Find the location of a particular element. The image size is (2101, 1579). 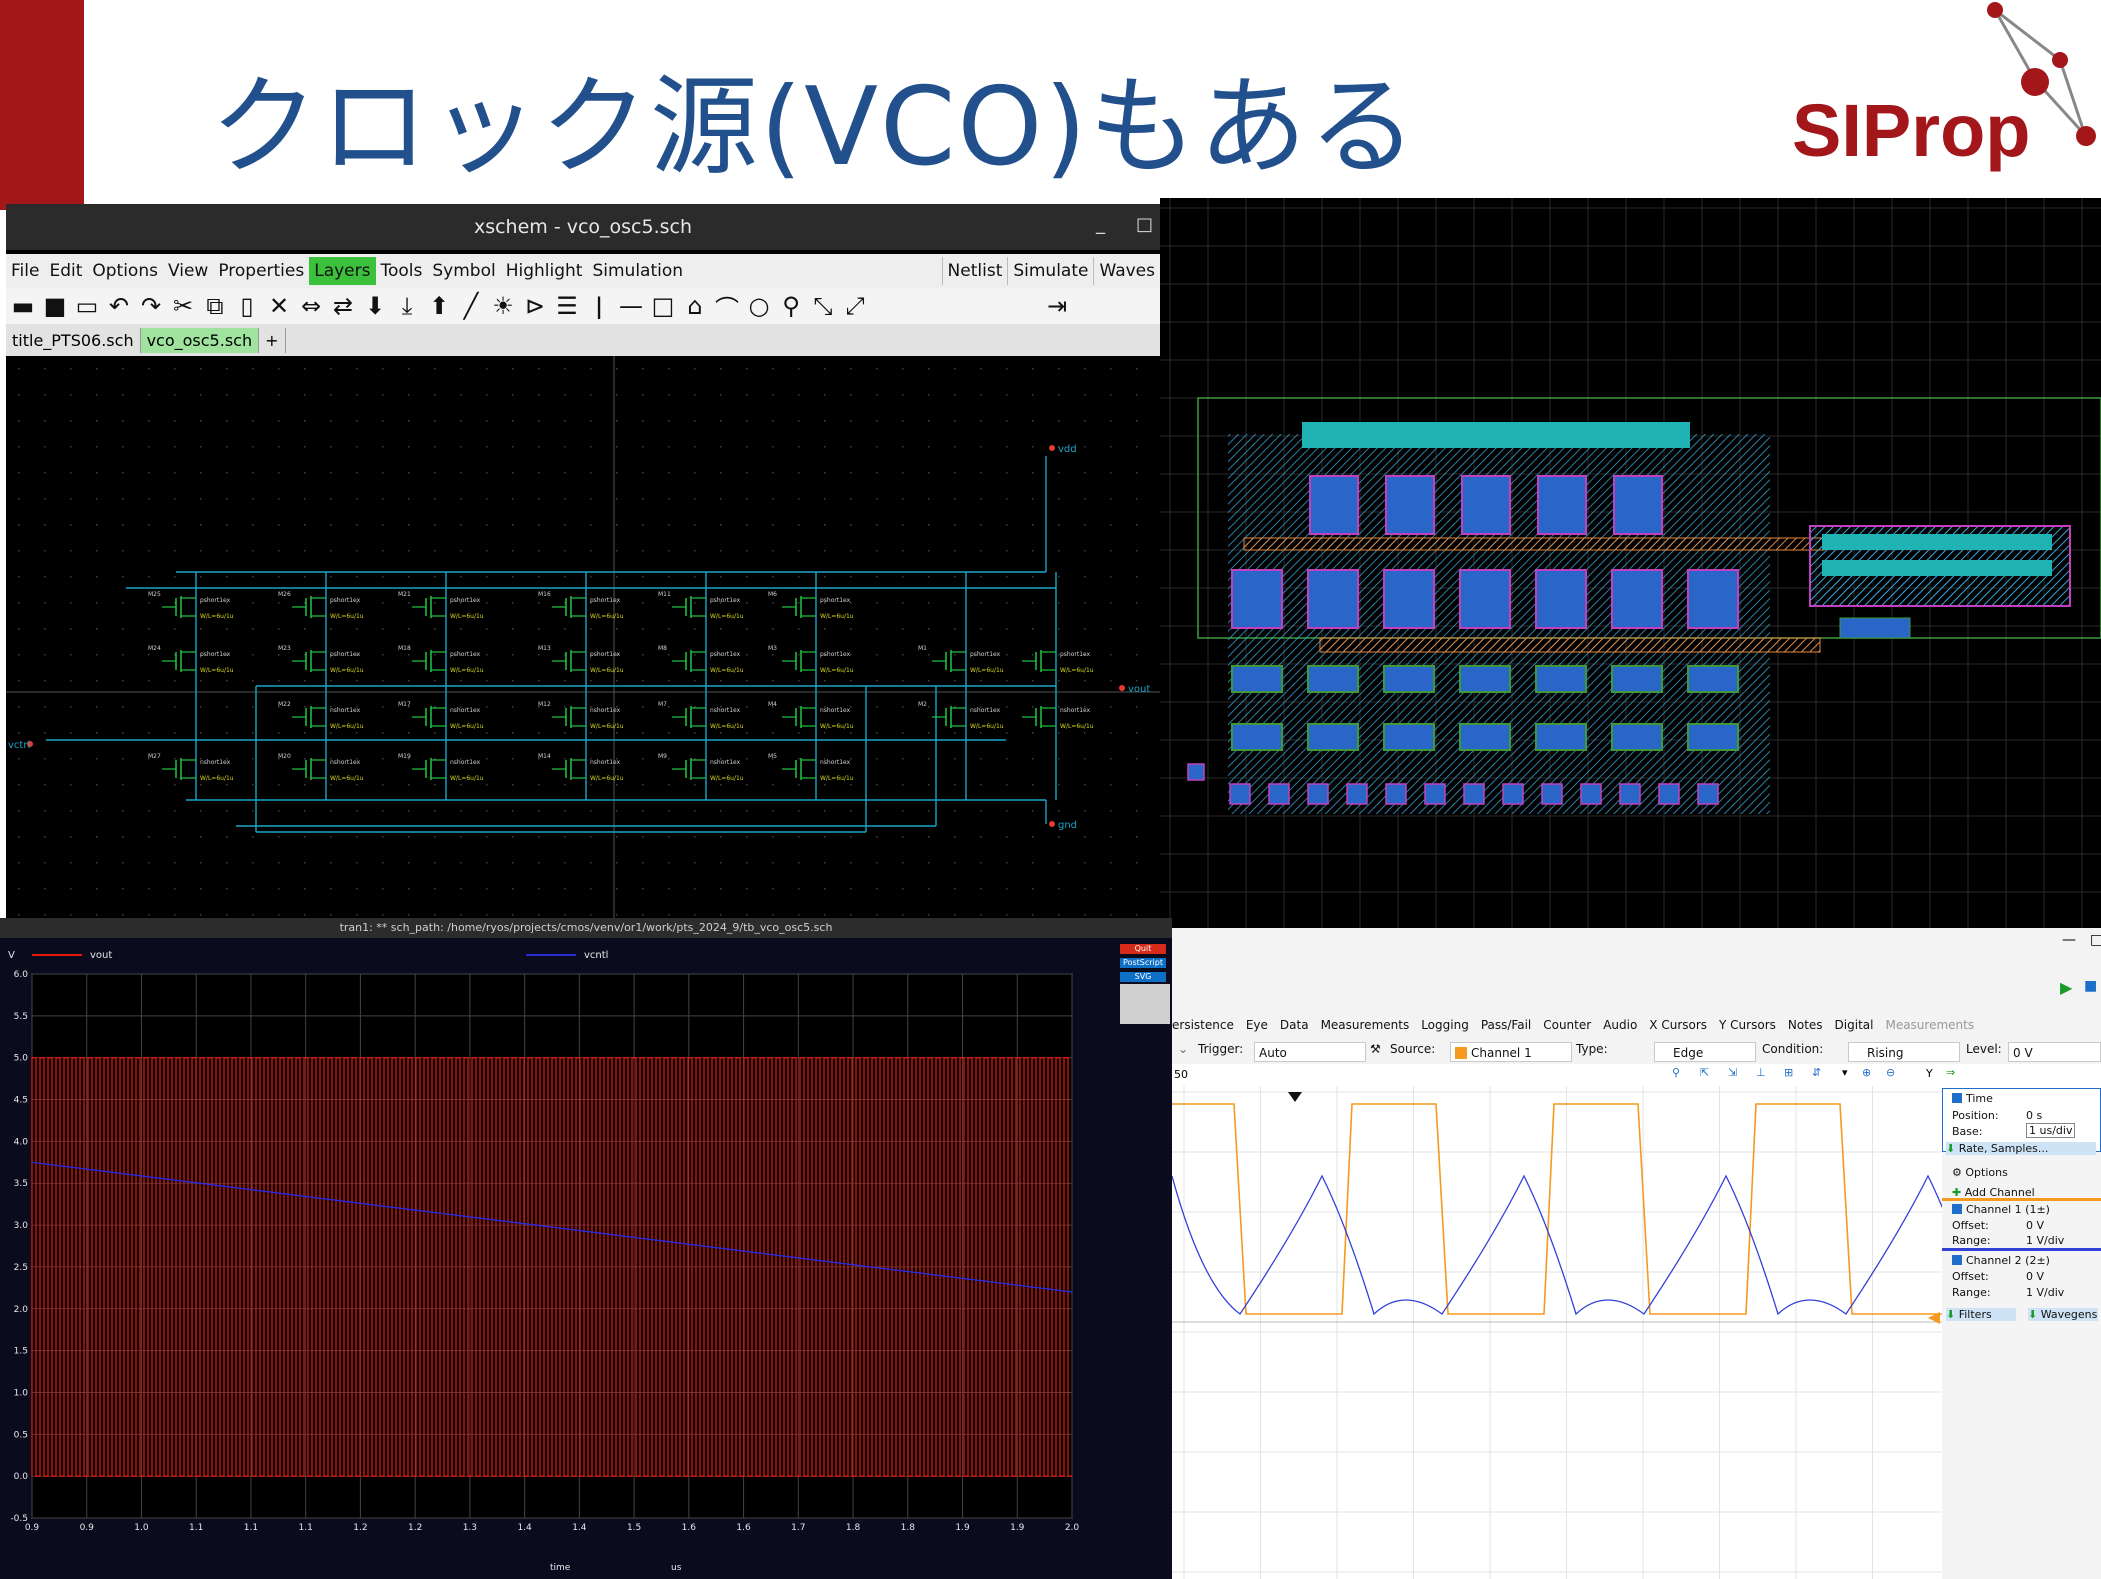

type-select: Edge is located at coordinates (1705, 1052).